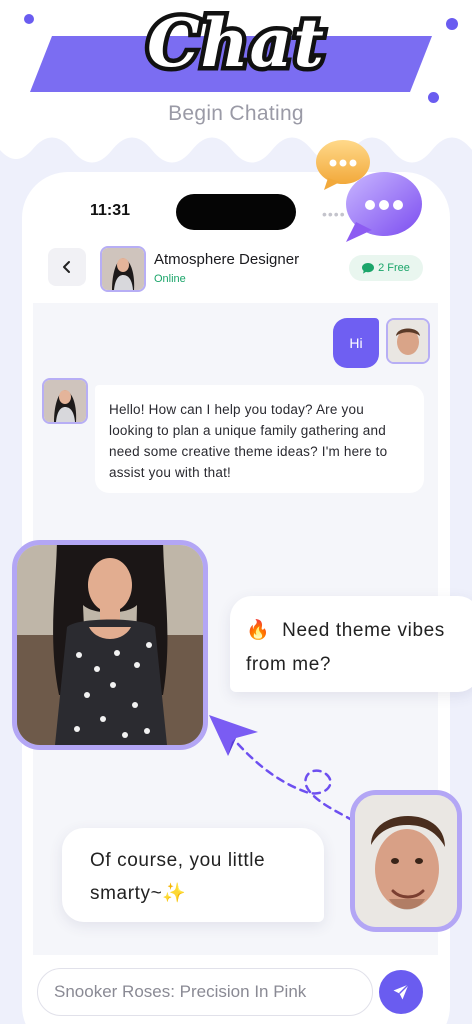  I want to click on man-avatar-icon, so click(408, 341).